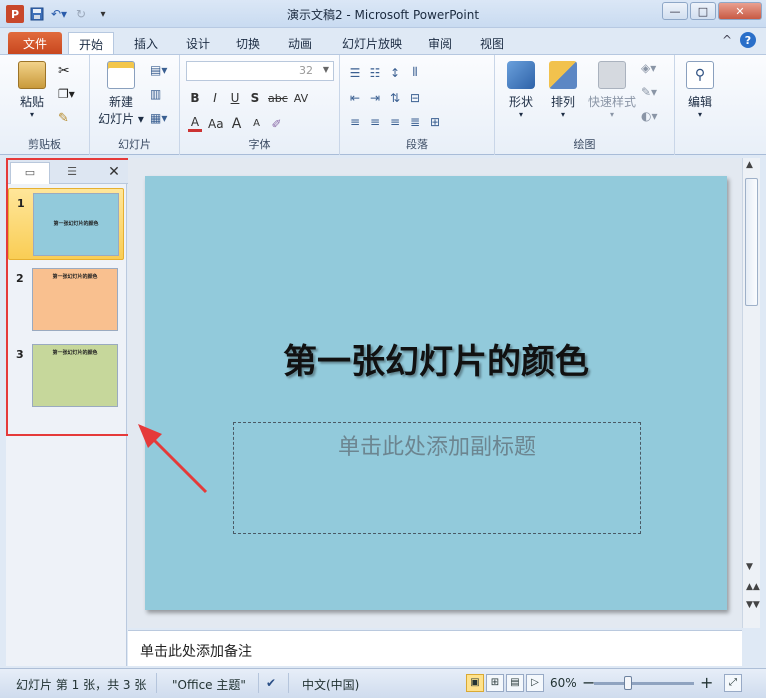  What do you see at coordinates (435, 648) in the screenshot?
I see `notes-pane: 单击此处添加备注` at bounding box center [435, 648].